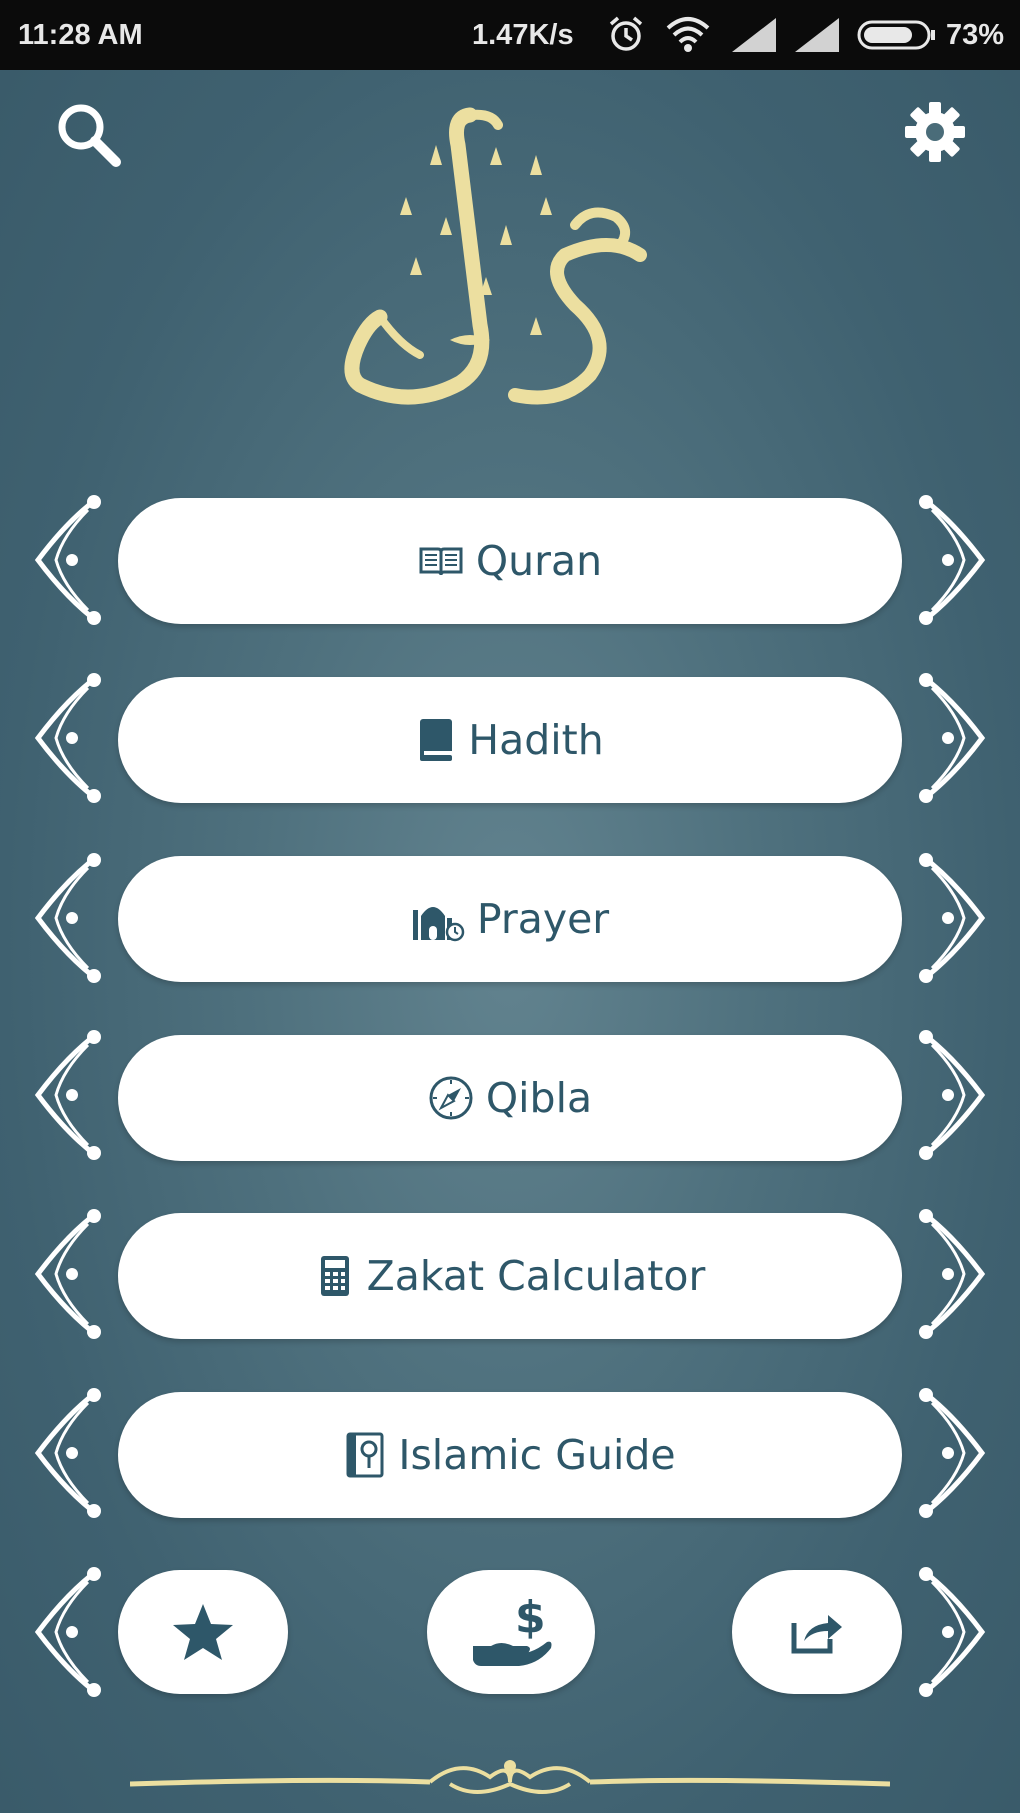 This screenshot has width=1020, height=1813. Describe the element at coordinates (626, 33) in the screenshot. I see `alarm-icon` at that location.